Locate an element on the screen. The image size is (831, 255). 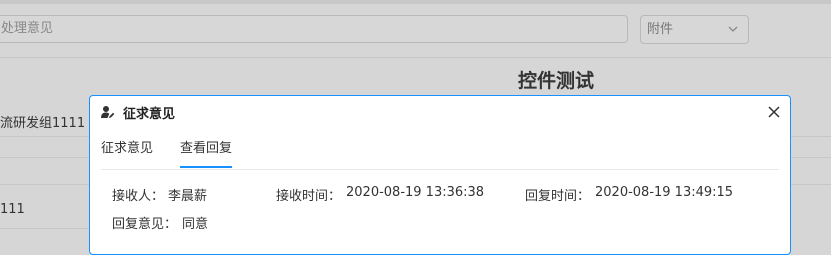
page-title: 控件测试 is located at coordinates (556, 81).